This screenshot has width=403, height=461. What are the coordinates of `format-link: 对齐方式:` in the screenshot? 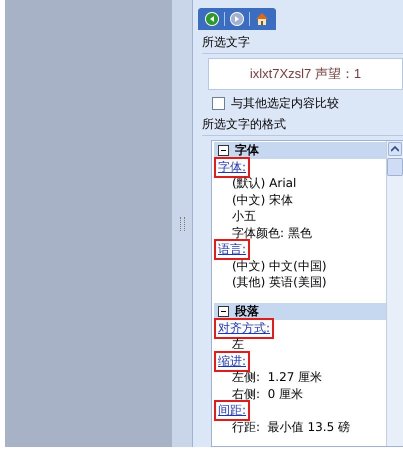 It's located at (244, 328).